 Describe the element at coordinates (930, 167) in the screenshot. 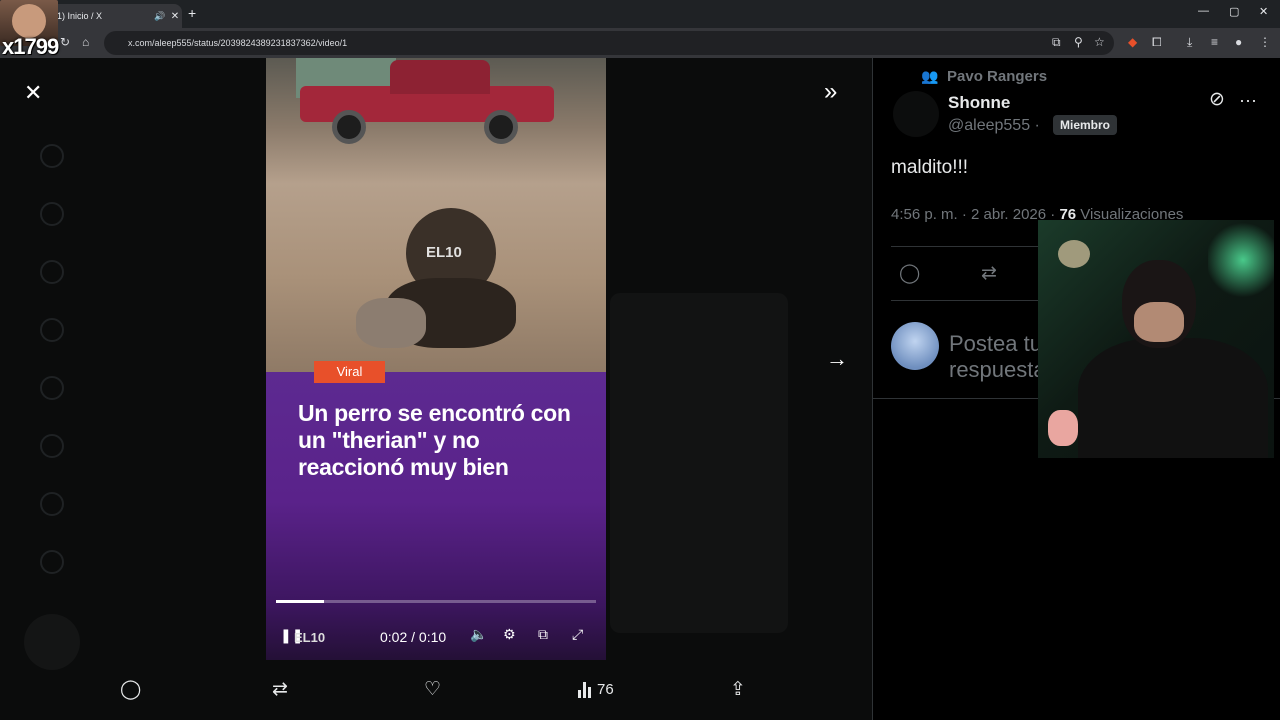

I see `tweet-text: maldito!!!` at that location.